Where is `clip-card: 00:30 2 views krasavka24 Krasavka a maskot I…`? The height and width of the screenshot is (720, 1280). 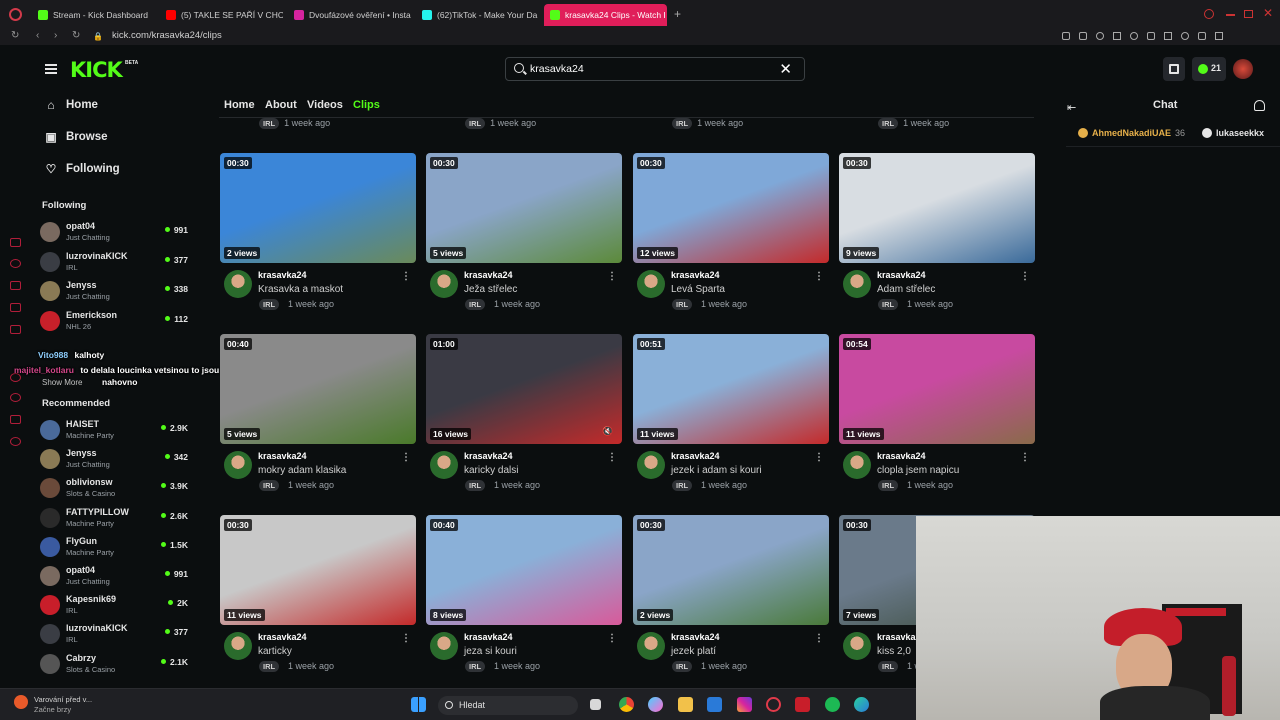
clip-card: 00:30 2 views krasavka24 Krasavka a maskot I… is located at coordinates (318, 235).